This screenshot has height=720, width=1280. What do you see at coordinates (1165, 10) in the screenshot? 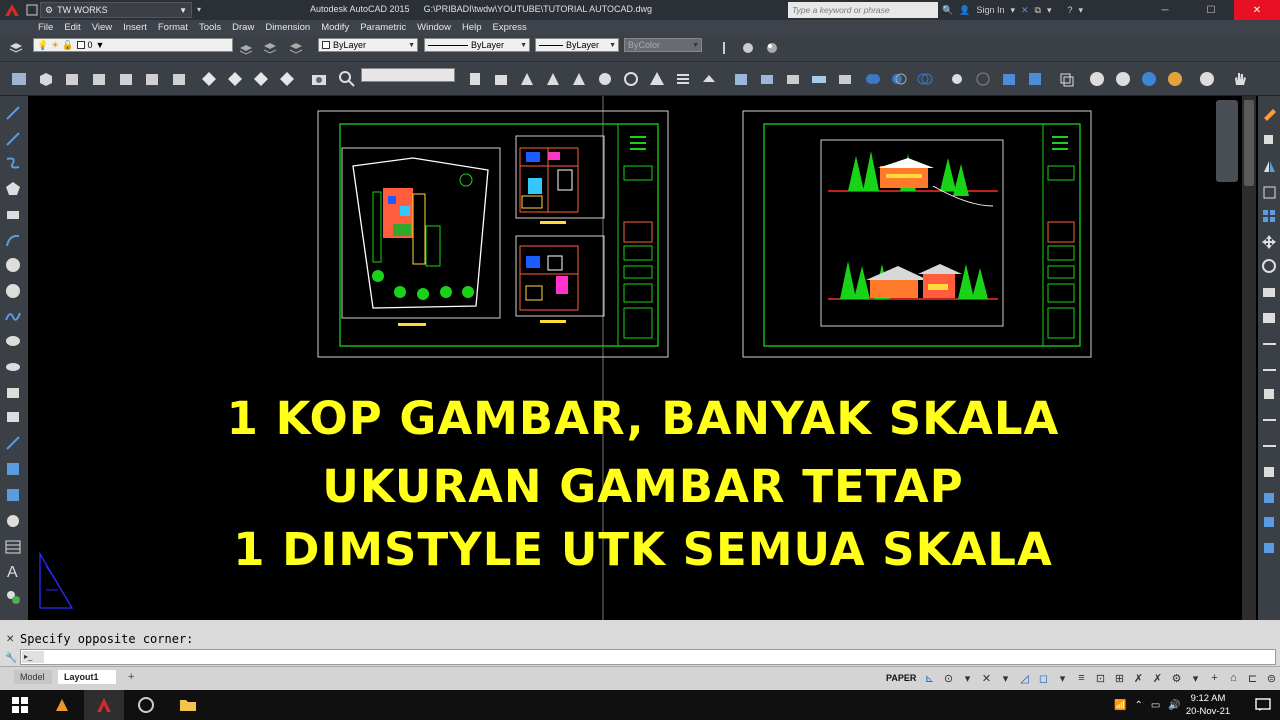
I see `minimize-button: ─` at bounding box center [1165, 10].